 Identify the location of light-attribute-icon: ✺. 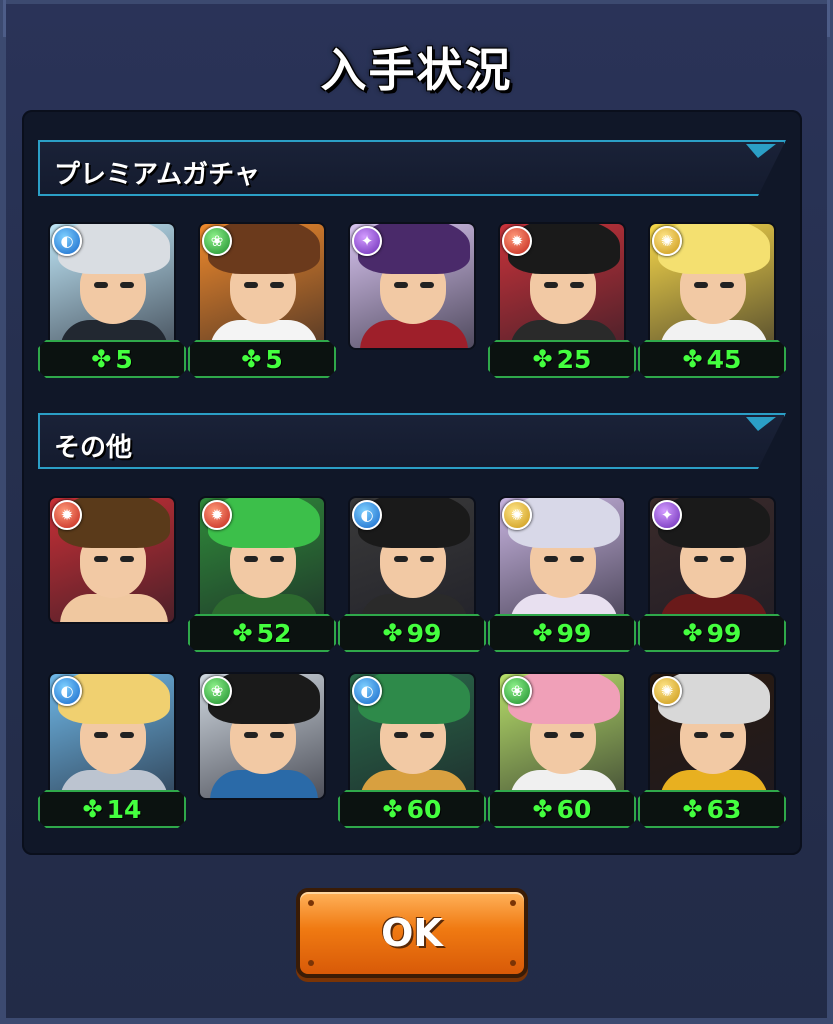
(667, 691).